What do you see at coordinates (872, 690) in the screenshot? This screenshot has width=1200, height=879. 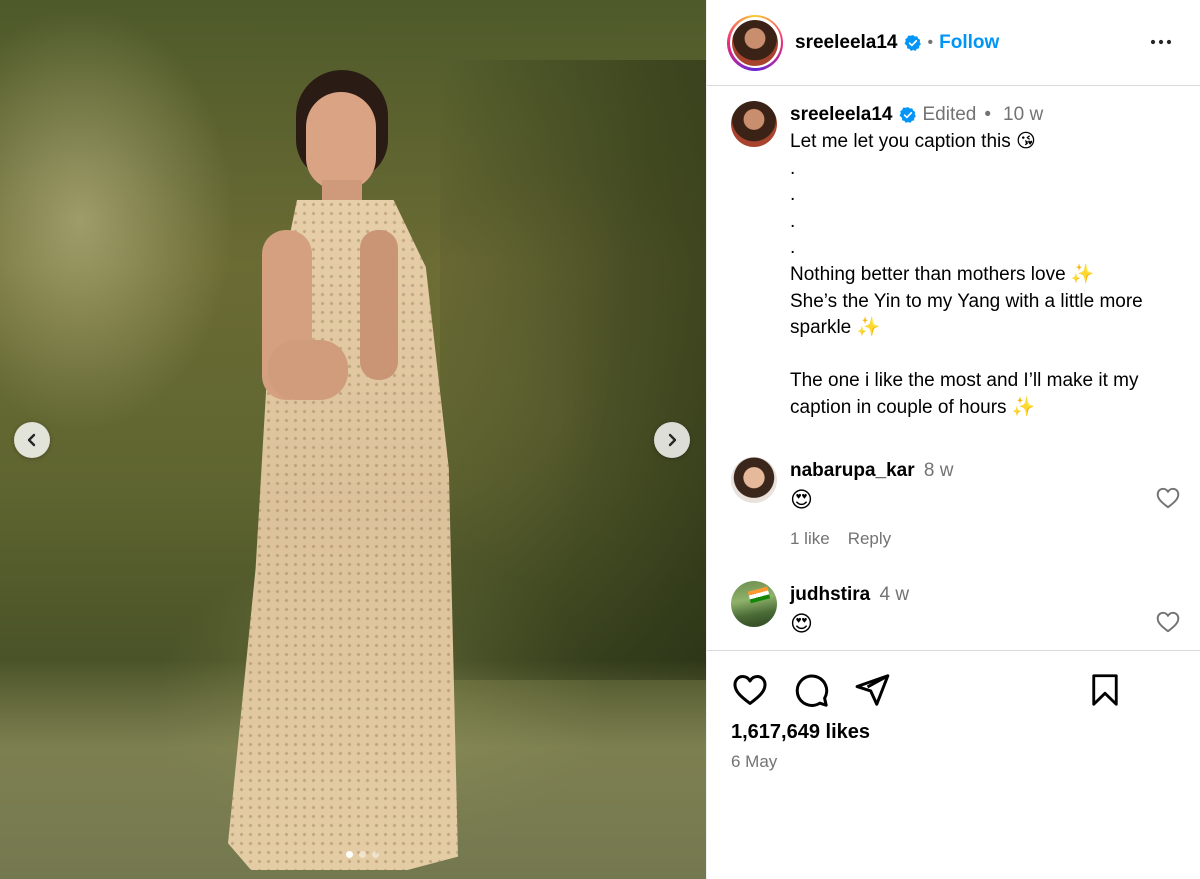 I see `share-send-icon` at bounding box center [872, 690].